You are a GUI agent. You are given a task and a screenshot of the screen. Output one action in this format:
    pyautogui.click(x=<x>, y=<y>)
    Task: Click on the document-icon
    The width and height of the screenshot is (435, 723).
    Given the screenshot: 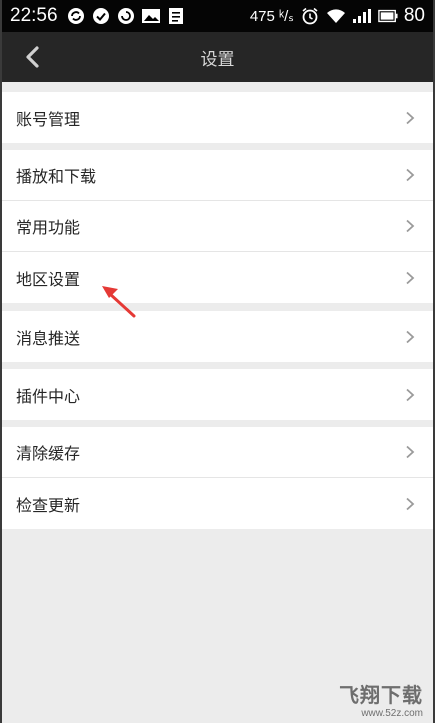 What is the action you would take?
    pyautogui.click(x=176, y=16)
    